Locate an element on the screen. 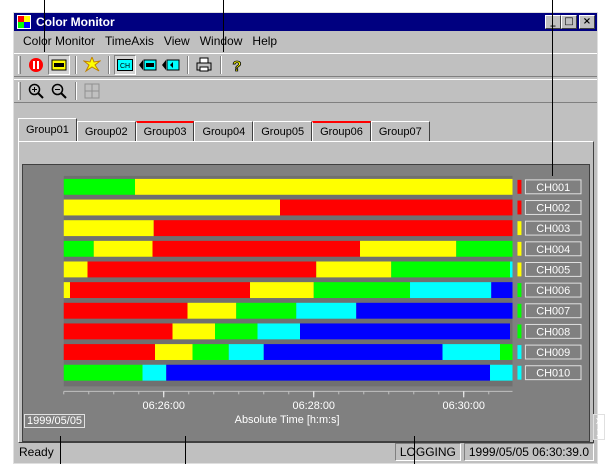 Image resolution: width=611 pixels, height=464 pixels. stop-icon is located at coordinates (36, 65).